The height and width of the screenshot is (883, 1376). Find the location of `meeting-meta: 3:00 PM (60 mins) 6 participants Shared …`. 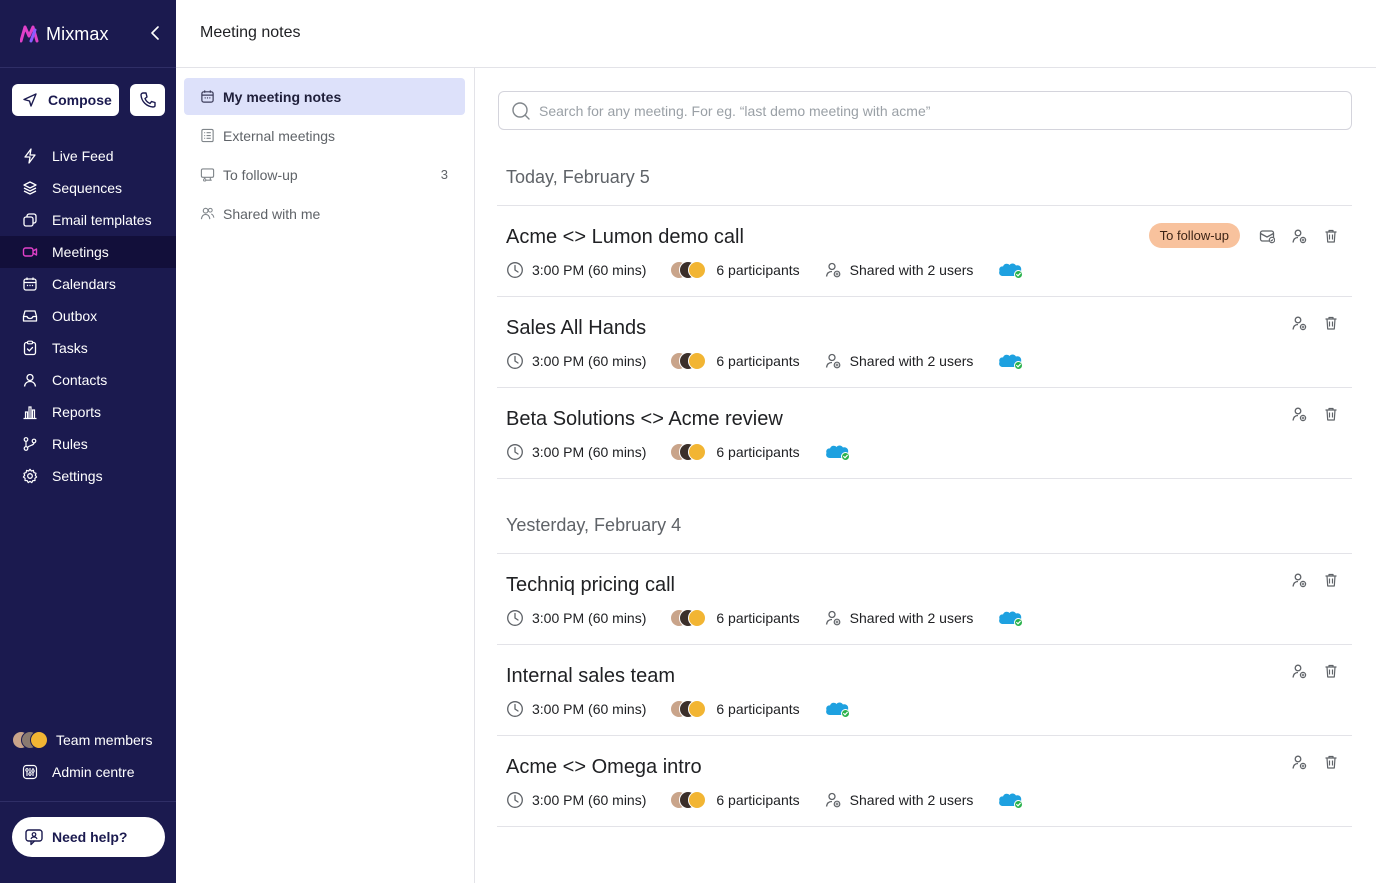

meeting-meta: 3:00 PM (60 mins) 6 participants Shared … is located at coordinates (765, 270).